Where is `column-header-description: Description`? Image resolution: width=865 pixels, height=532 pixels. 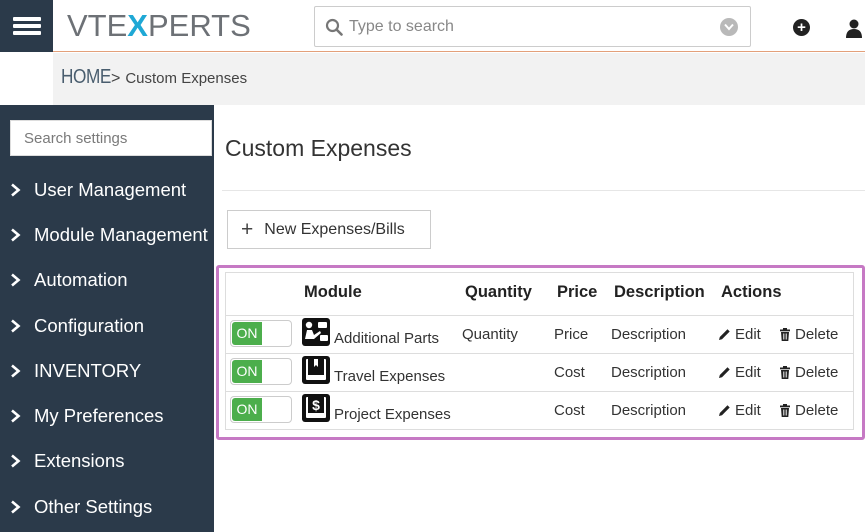
column-header-description: Description is located at coordinates (659, 292).